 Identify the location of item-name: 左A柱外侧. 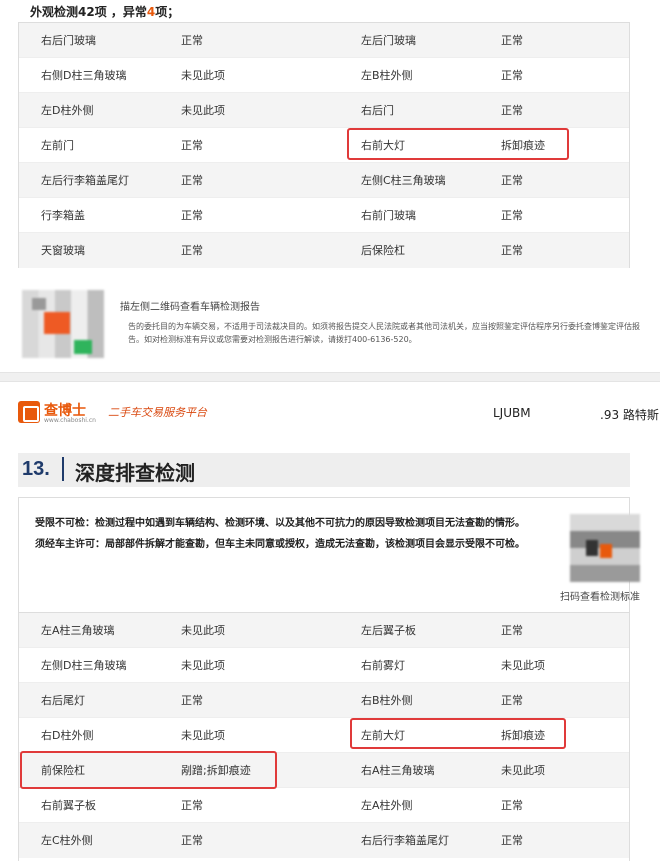
(387, 805).